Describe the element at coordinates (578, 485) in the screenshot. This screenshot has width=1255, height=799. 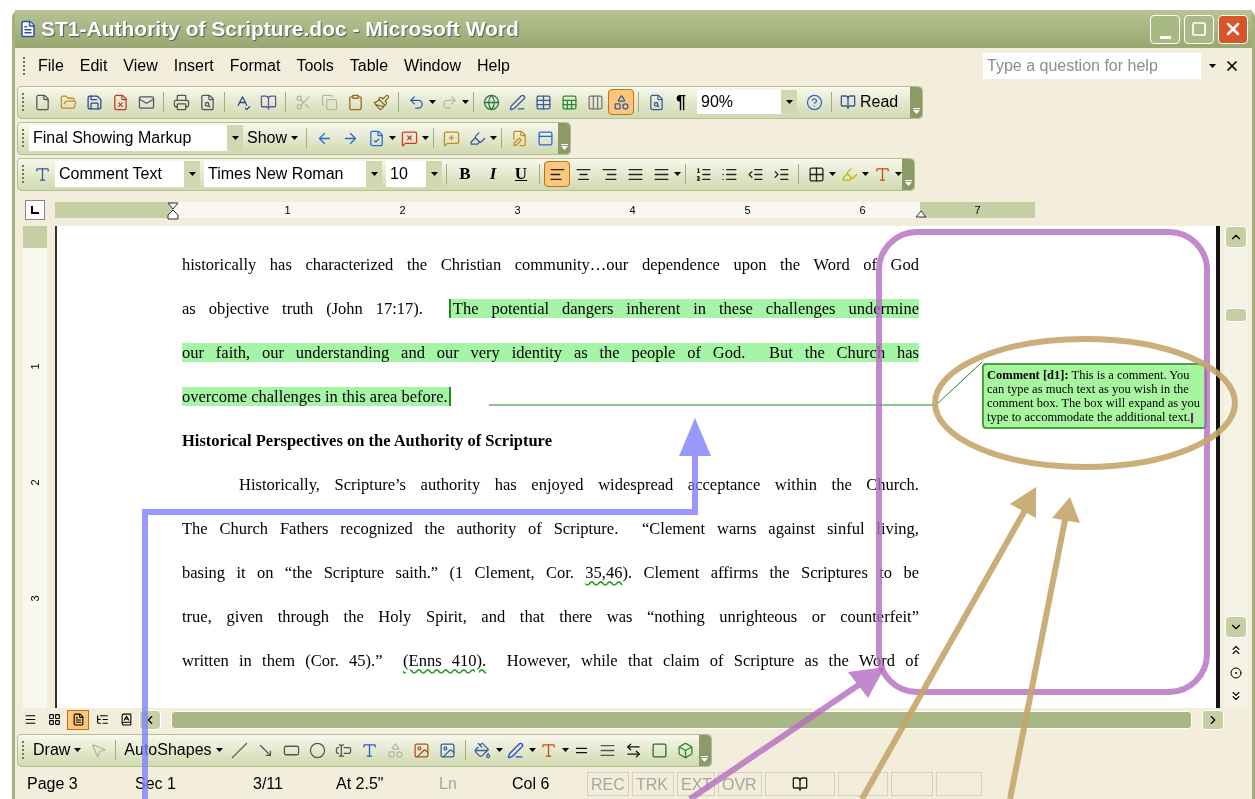
I see `text-line: Historically, Scripture’s authority has enjoyed widespread acceptance within the Church.` at that location.